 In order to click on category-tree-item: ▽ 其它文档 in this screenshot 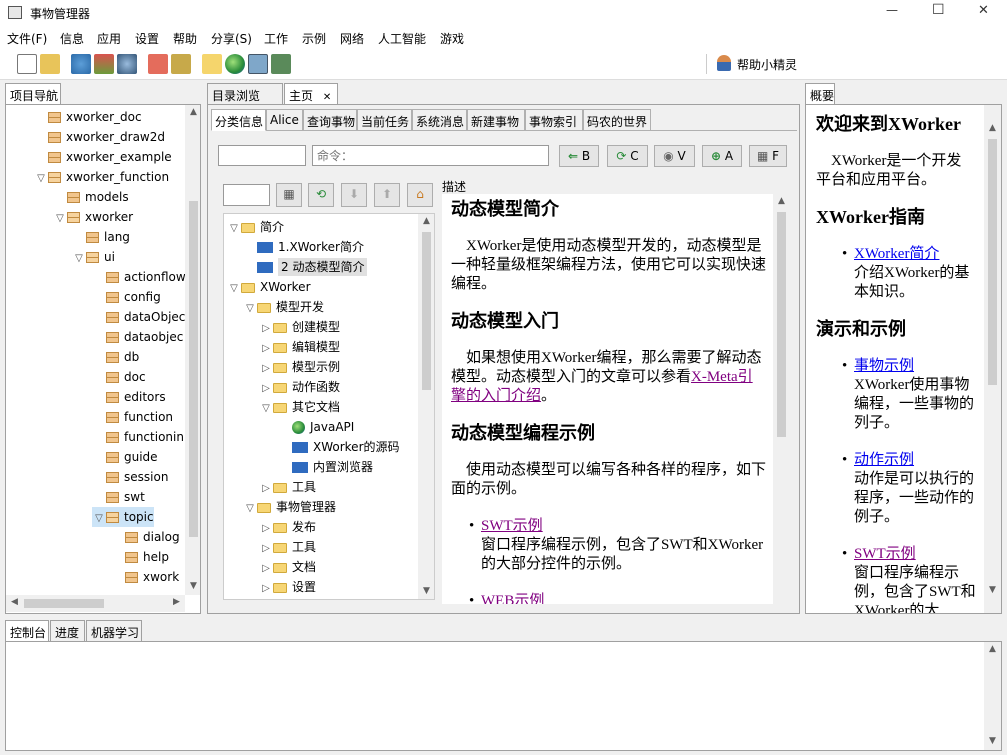, I will do `click(299, 407)`.